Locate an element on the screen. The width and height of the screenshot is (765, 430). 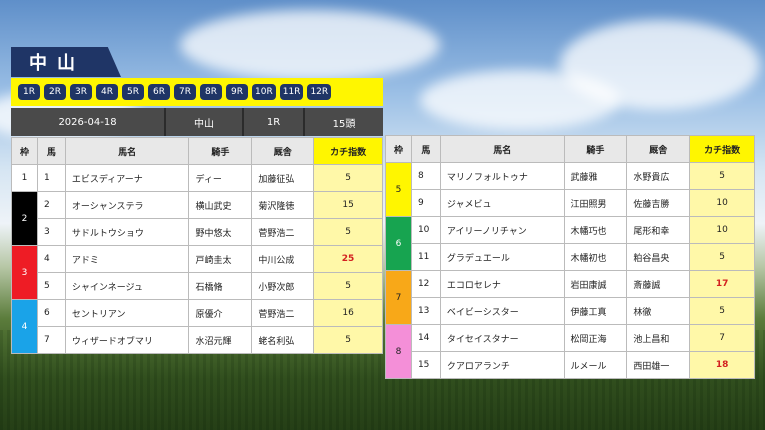
waku-cell: 5 is located at coordinates (398, 189).